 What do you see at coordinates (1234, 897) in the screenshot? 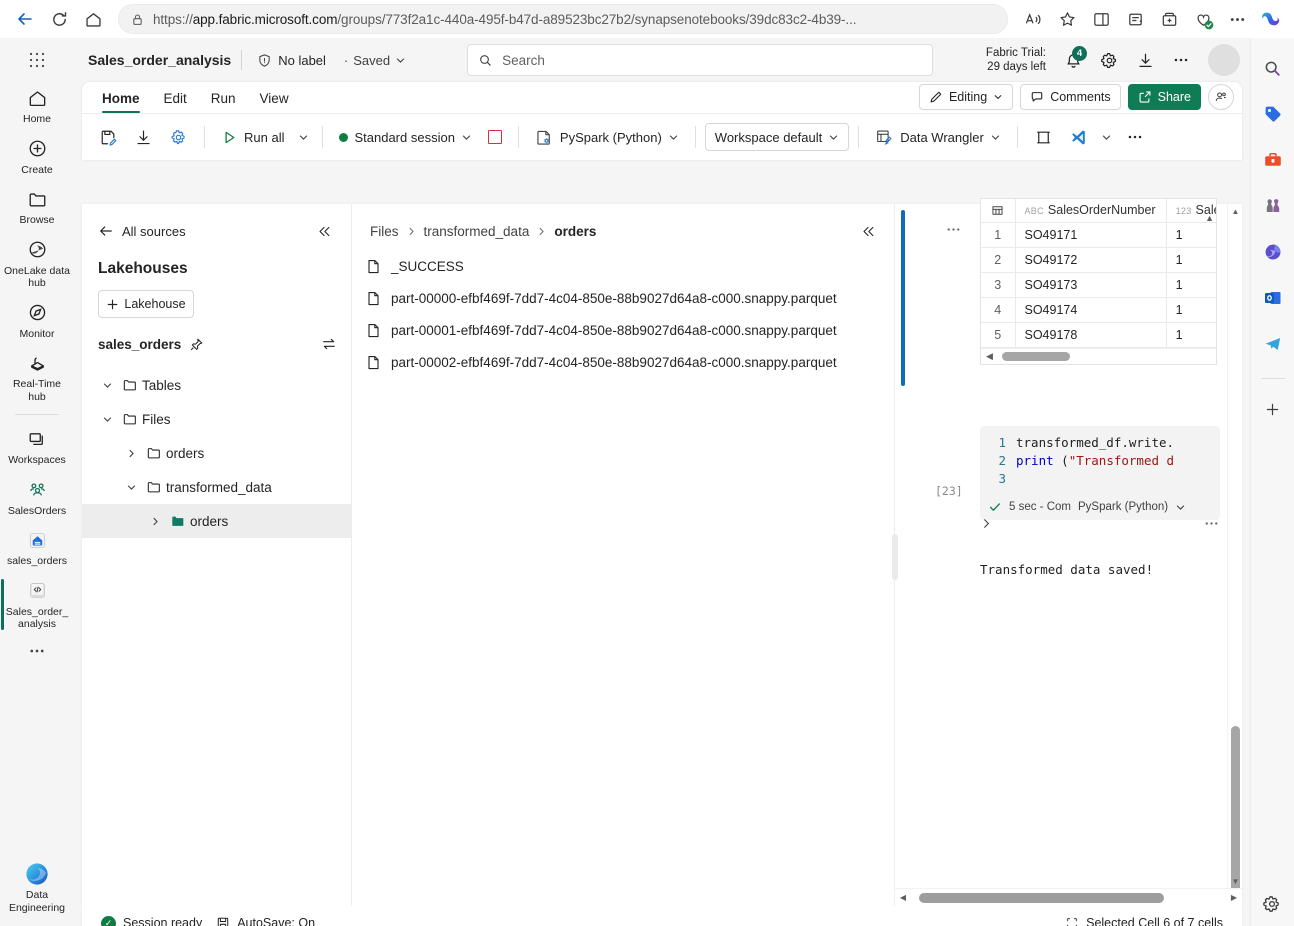
I see `scroll-right-icon: ▶` at bounding box center [1234, 897].